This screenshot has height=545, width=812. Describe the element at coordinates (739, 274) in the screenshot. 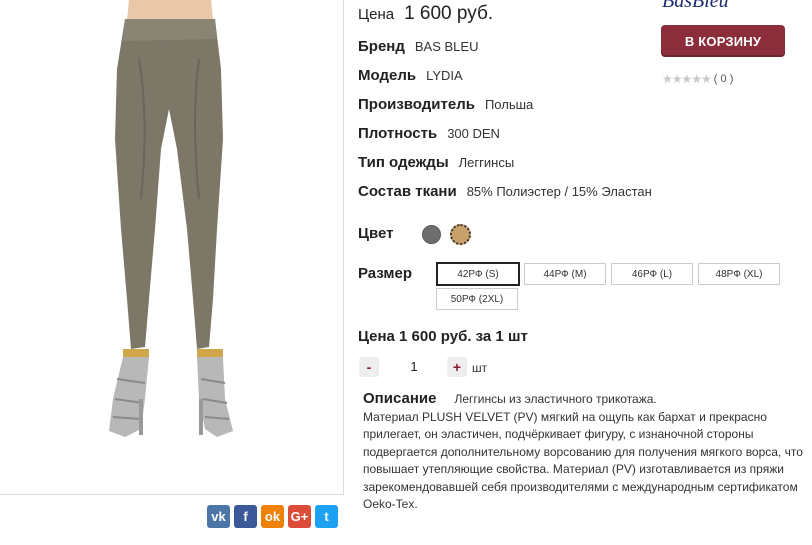

I see `size-option-48: 48РФ (XL)` at that location.